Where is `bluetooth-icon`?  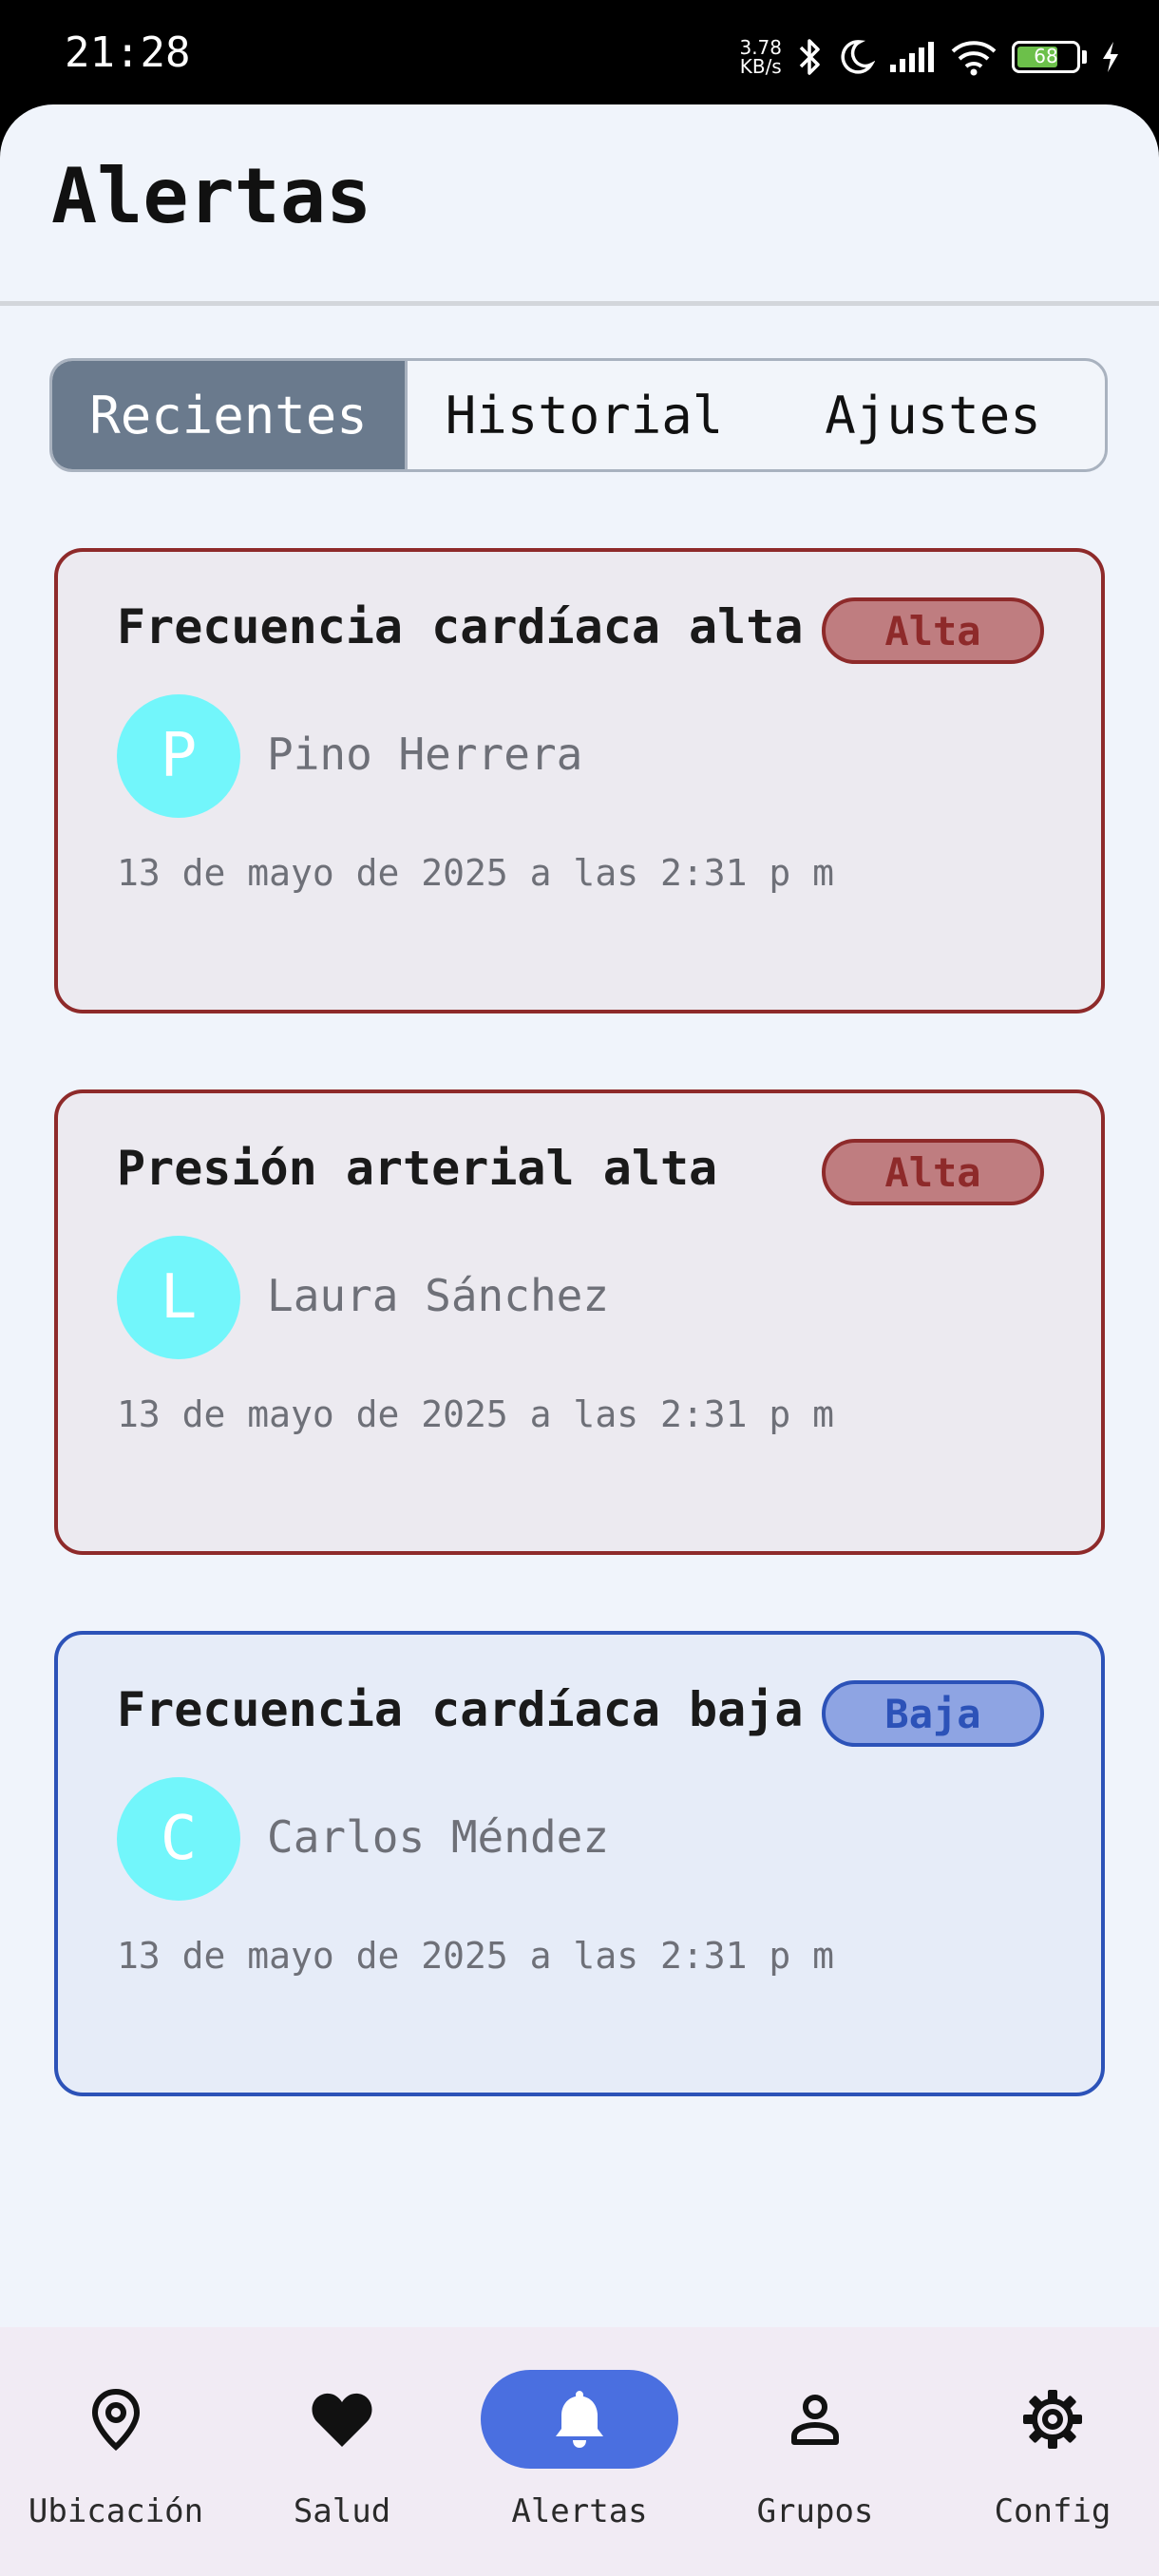
bluetooth-icon is located at coordinates (809, 57).